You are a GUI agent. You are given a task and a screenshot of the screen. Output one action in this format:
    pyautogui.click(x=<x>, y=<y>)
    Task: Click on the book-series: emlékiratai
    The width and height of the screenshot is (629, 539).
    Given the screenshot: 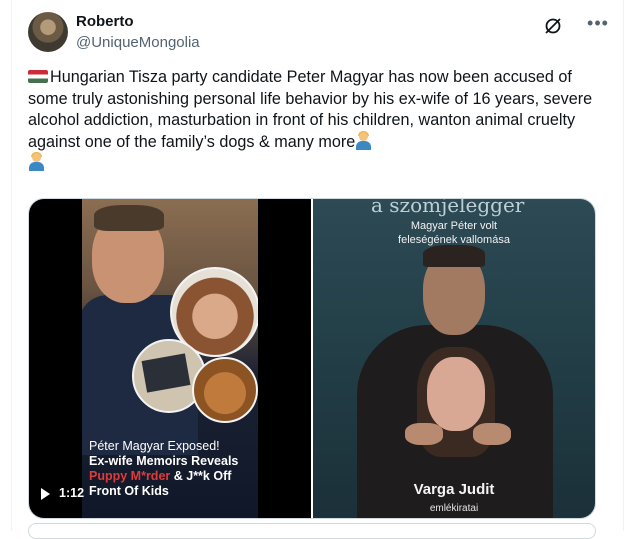 What is the action you would take?
    pyautogui.click(x=454, y=508)
    